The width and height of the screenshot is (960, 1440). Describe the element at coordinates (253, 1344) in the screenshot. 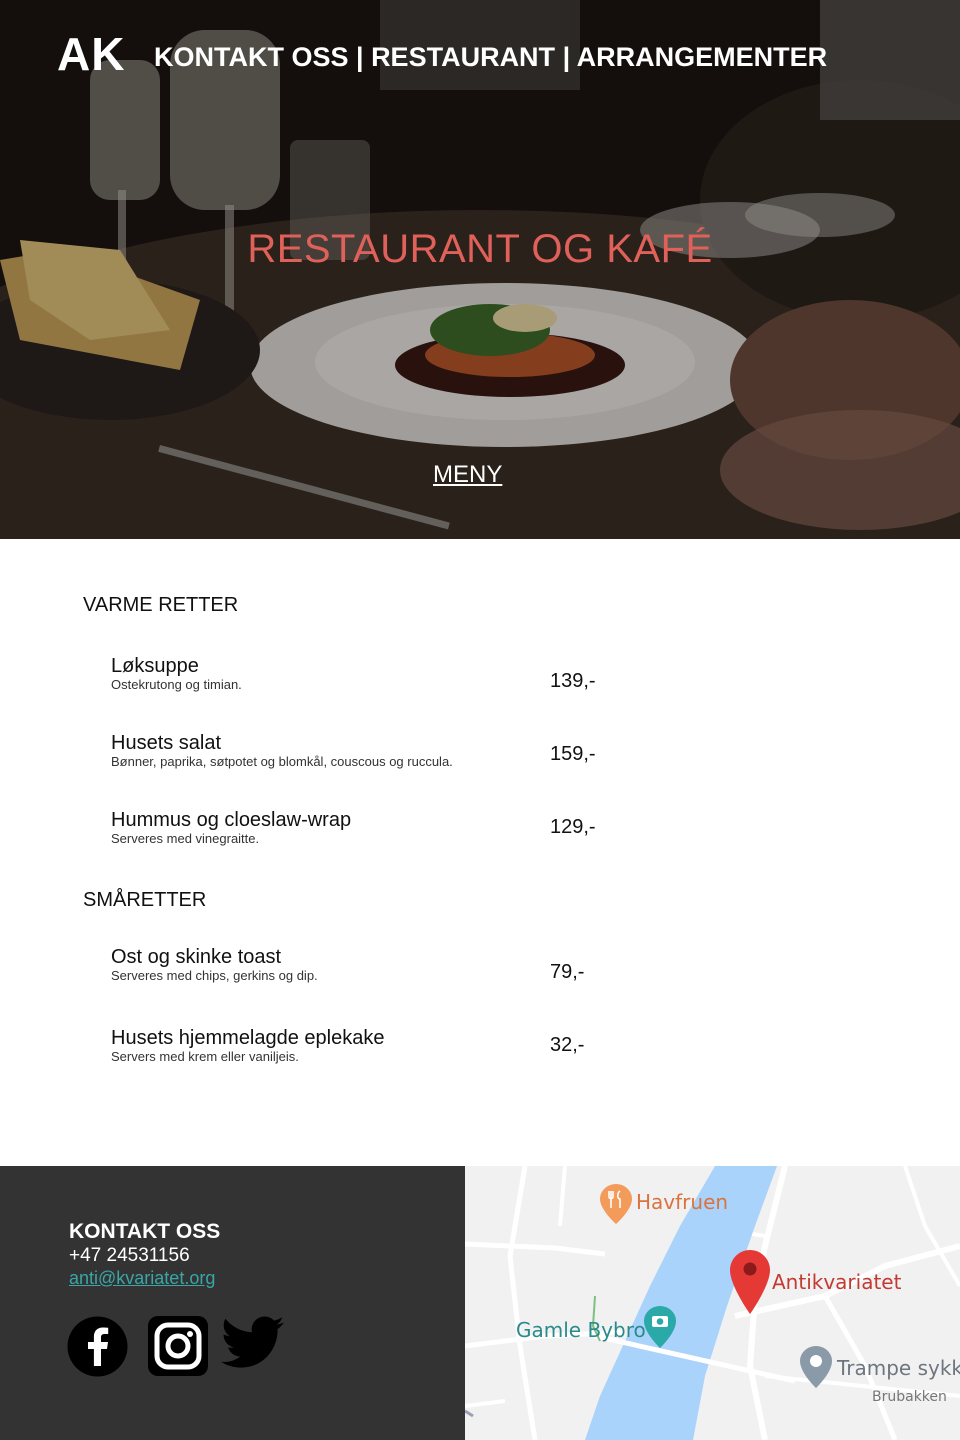

I see `twitter-icon` at that location.